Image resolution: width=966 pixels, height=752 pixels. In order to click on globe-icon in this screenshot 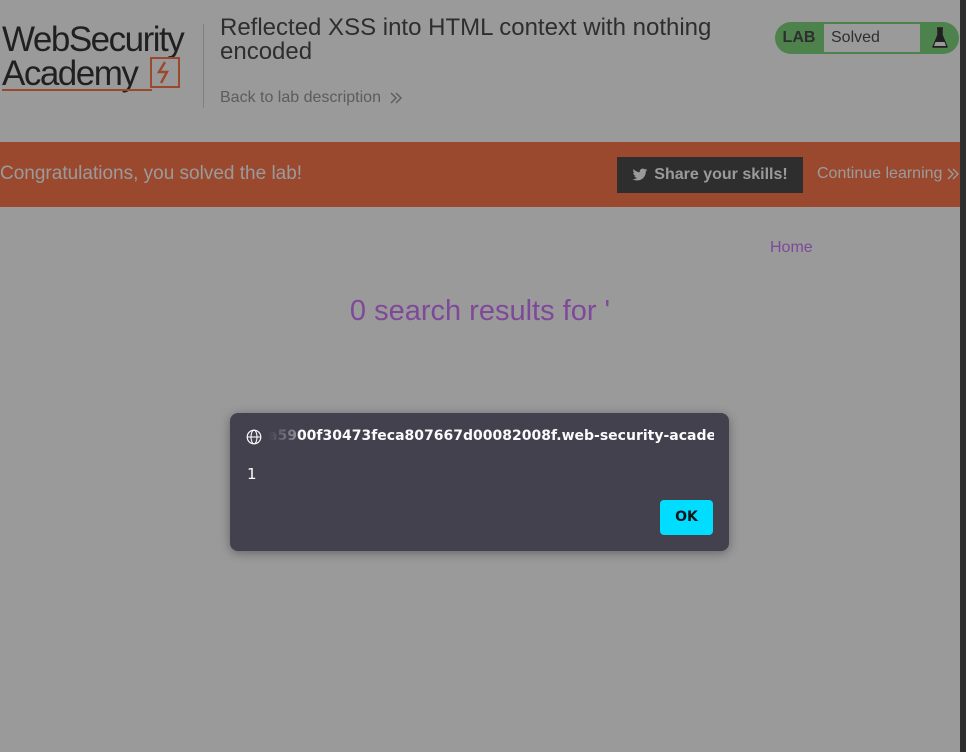, I will do `click(254, 437)`.